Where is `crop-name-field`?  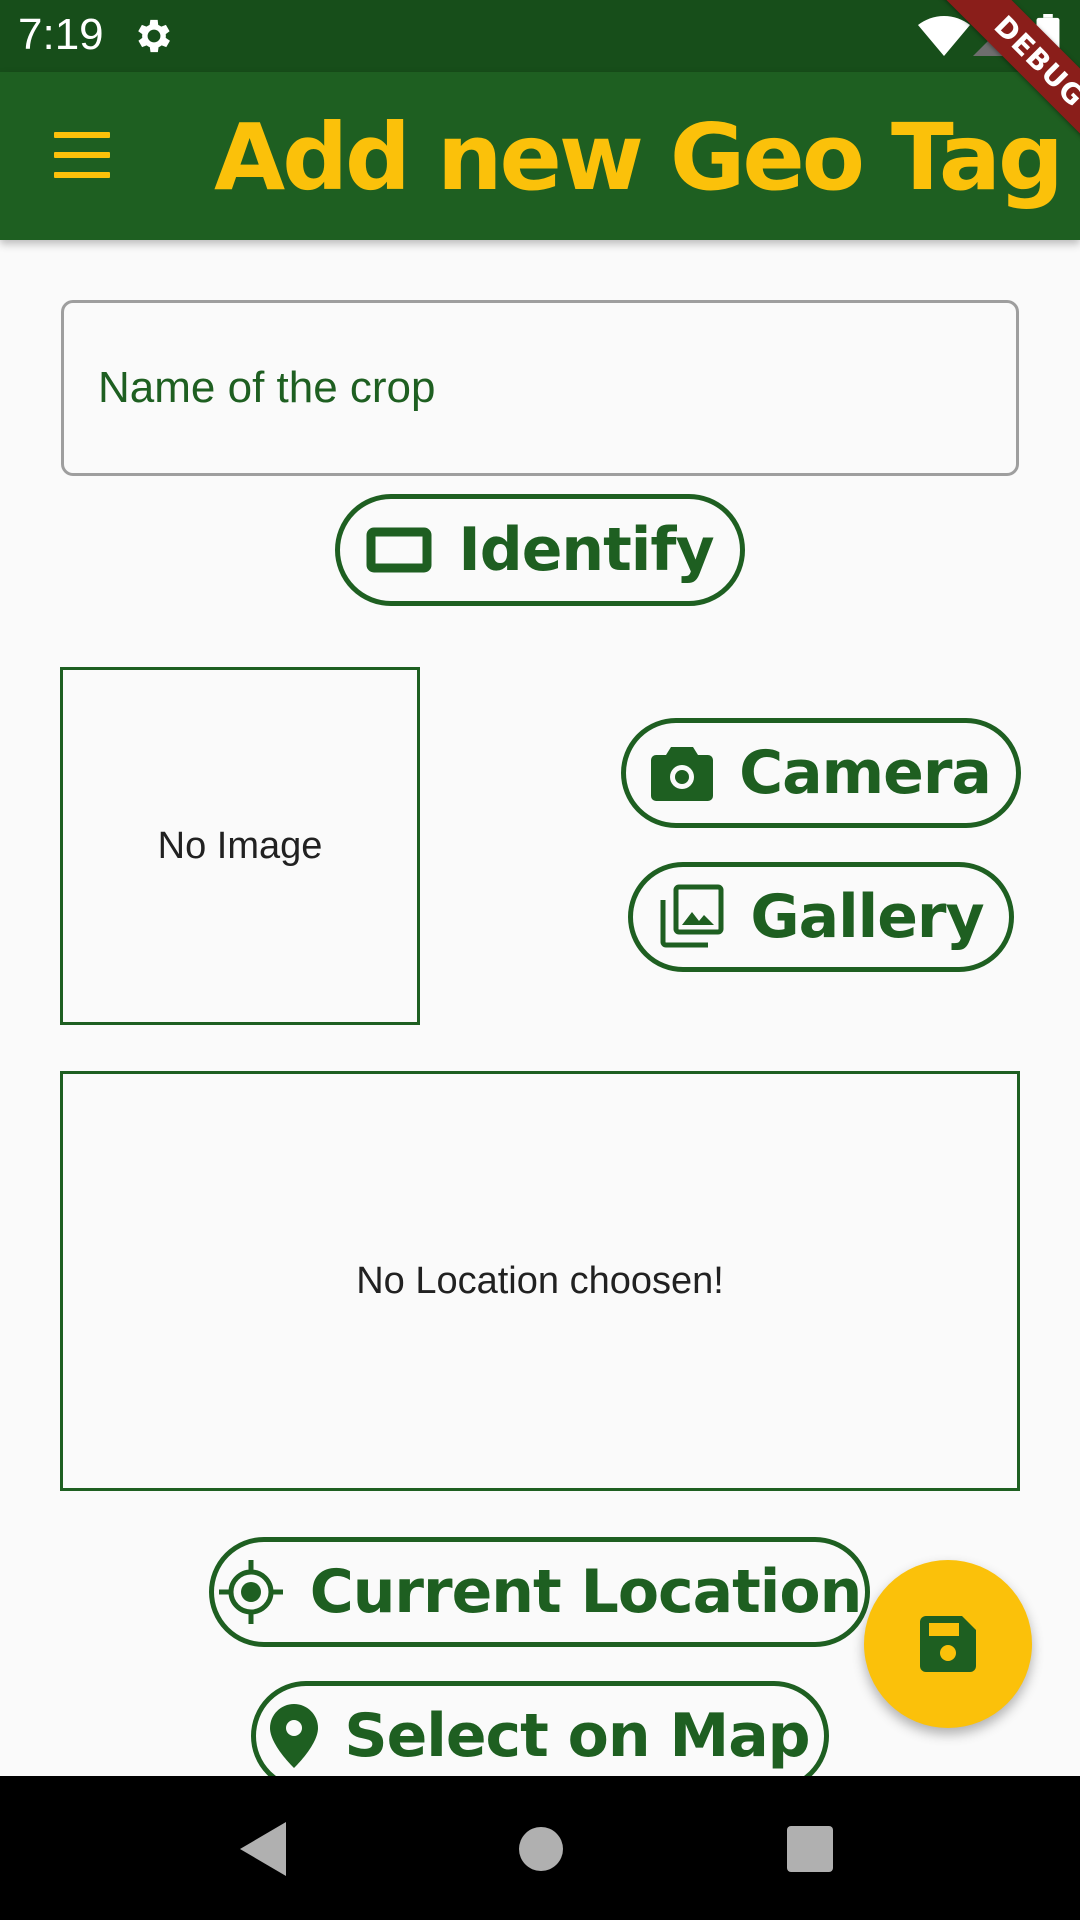 crop-name-field is located at coordinates (540, 388).